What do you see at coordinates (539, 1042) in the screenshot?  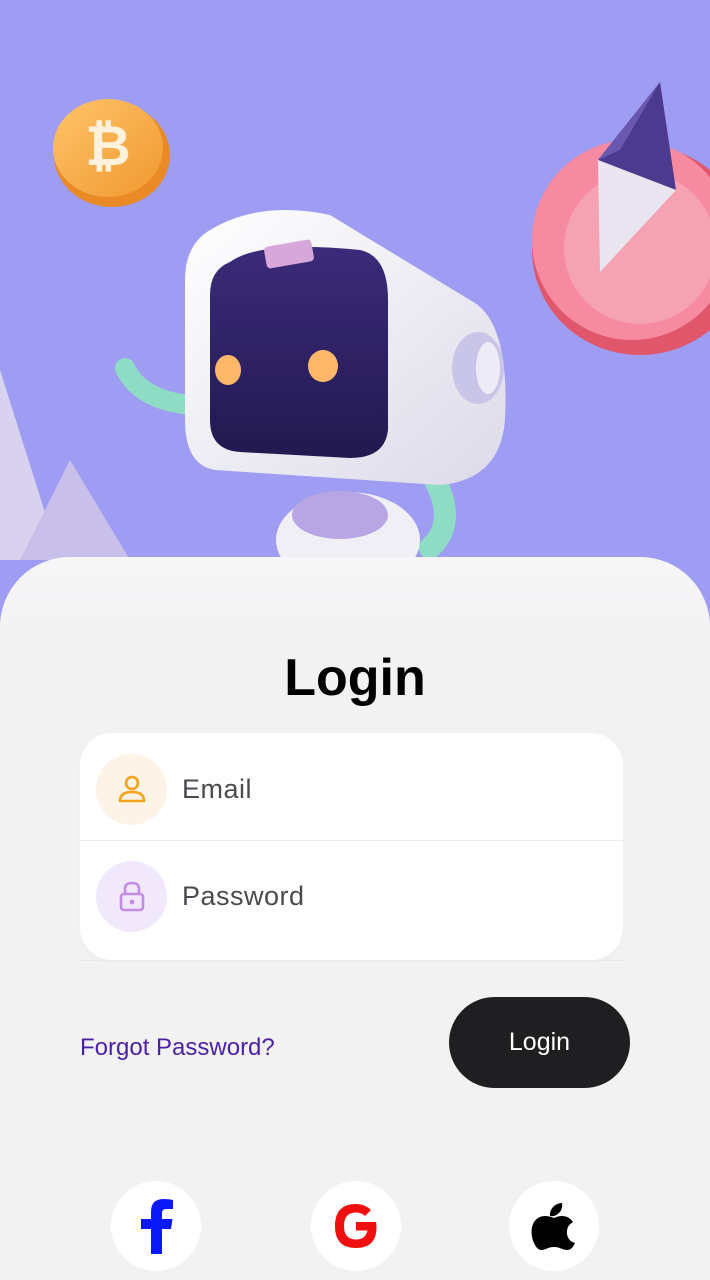 I see `login-button: Login` at bounding box center [539, 1042].